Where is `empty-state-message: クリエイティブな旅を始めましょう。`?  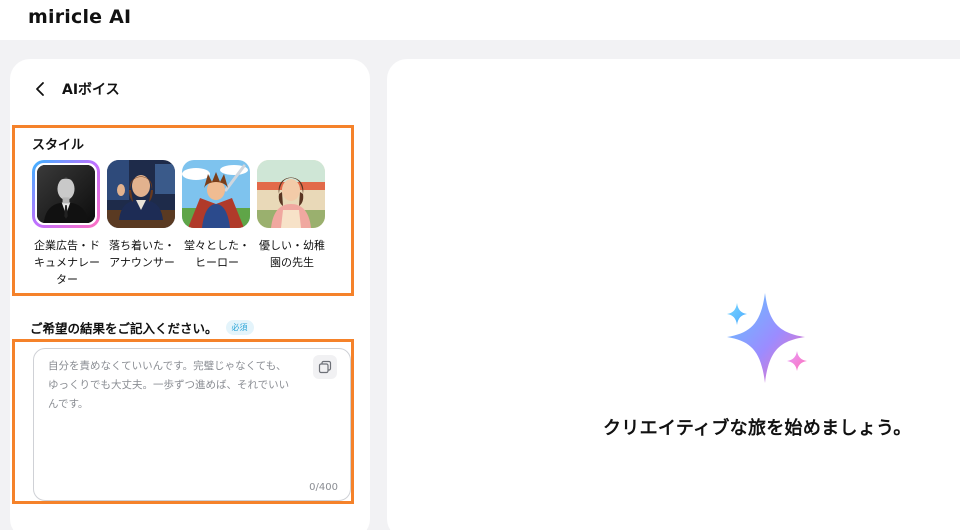
empty-state-message: クリエイティブな旅を始めましょう。 is located at coordinates (757, 428).